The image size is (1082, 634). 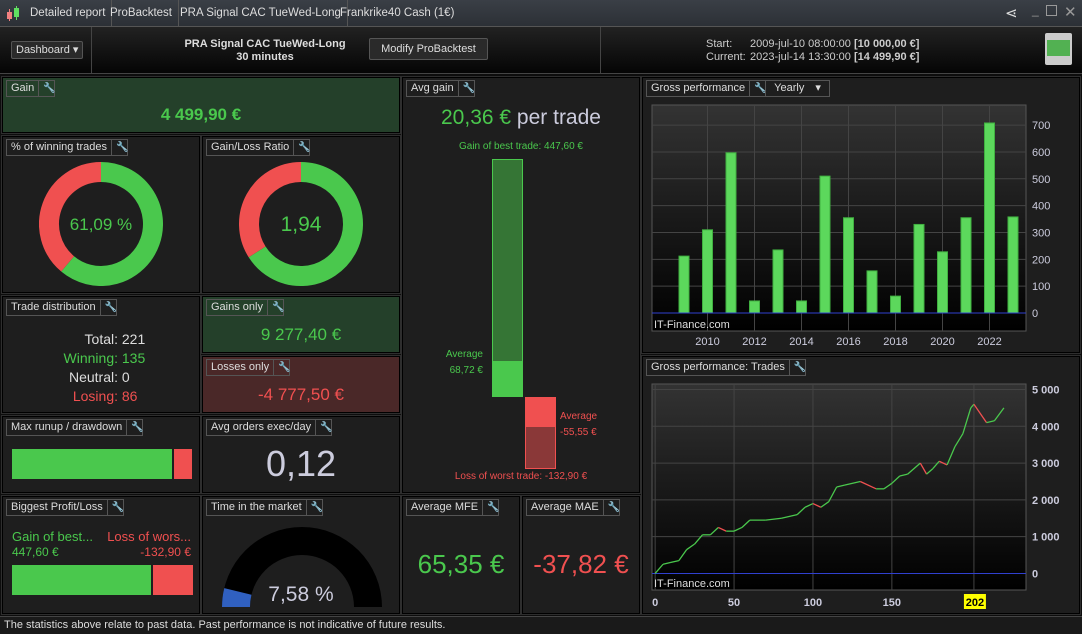 I want to click on panel-title: Avg orders exec/day, so click(x=261, y=427).